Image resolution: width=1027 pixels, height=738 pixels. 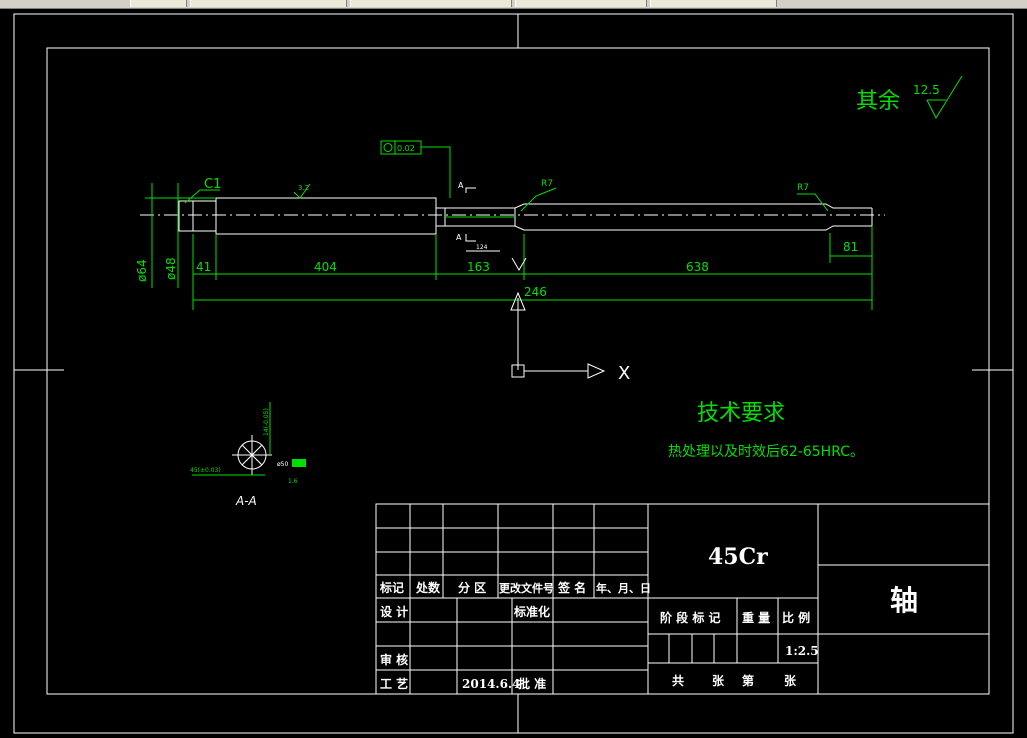 I want to click on section-view: 14(-0.05) 45(±0.03) ø50 1.6 A-A, so click(x=248, y=455).